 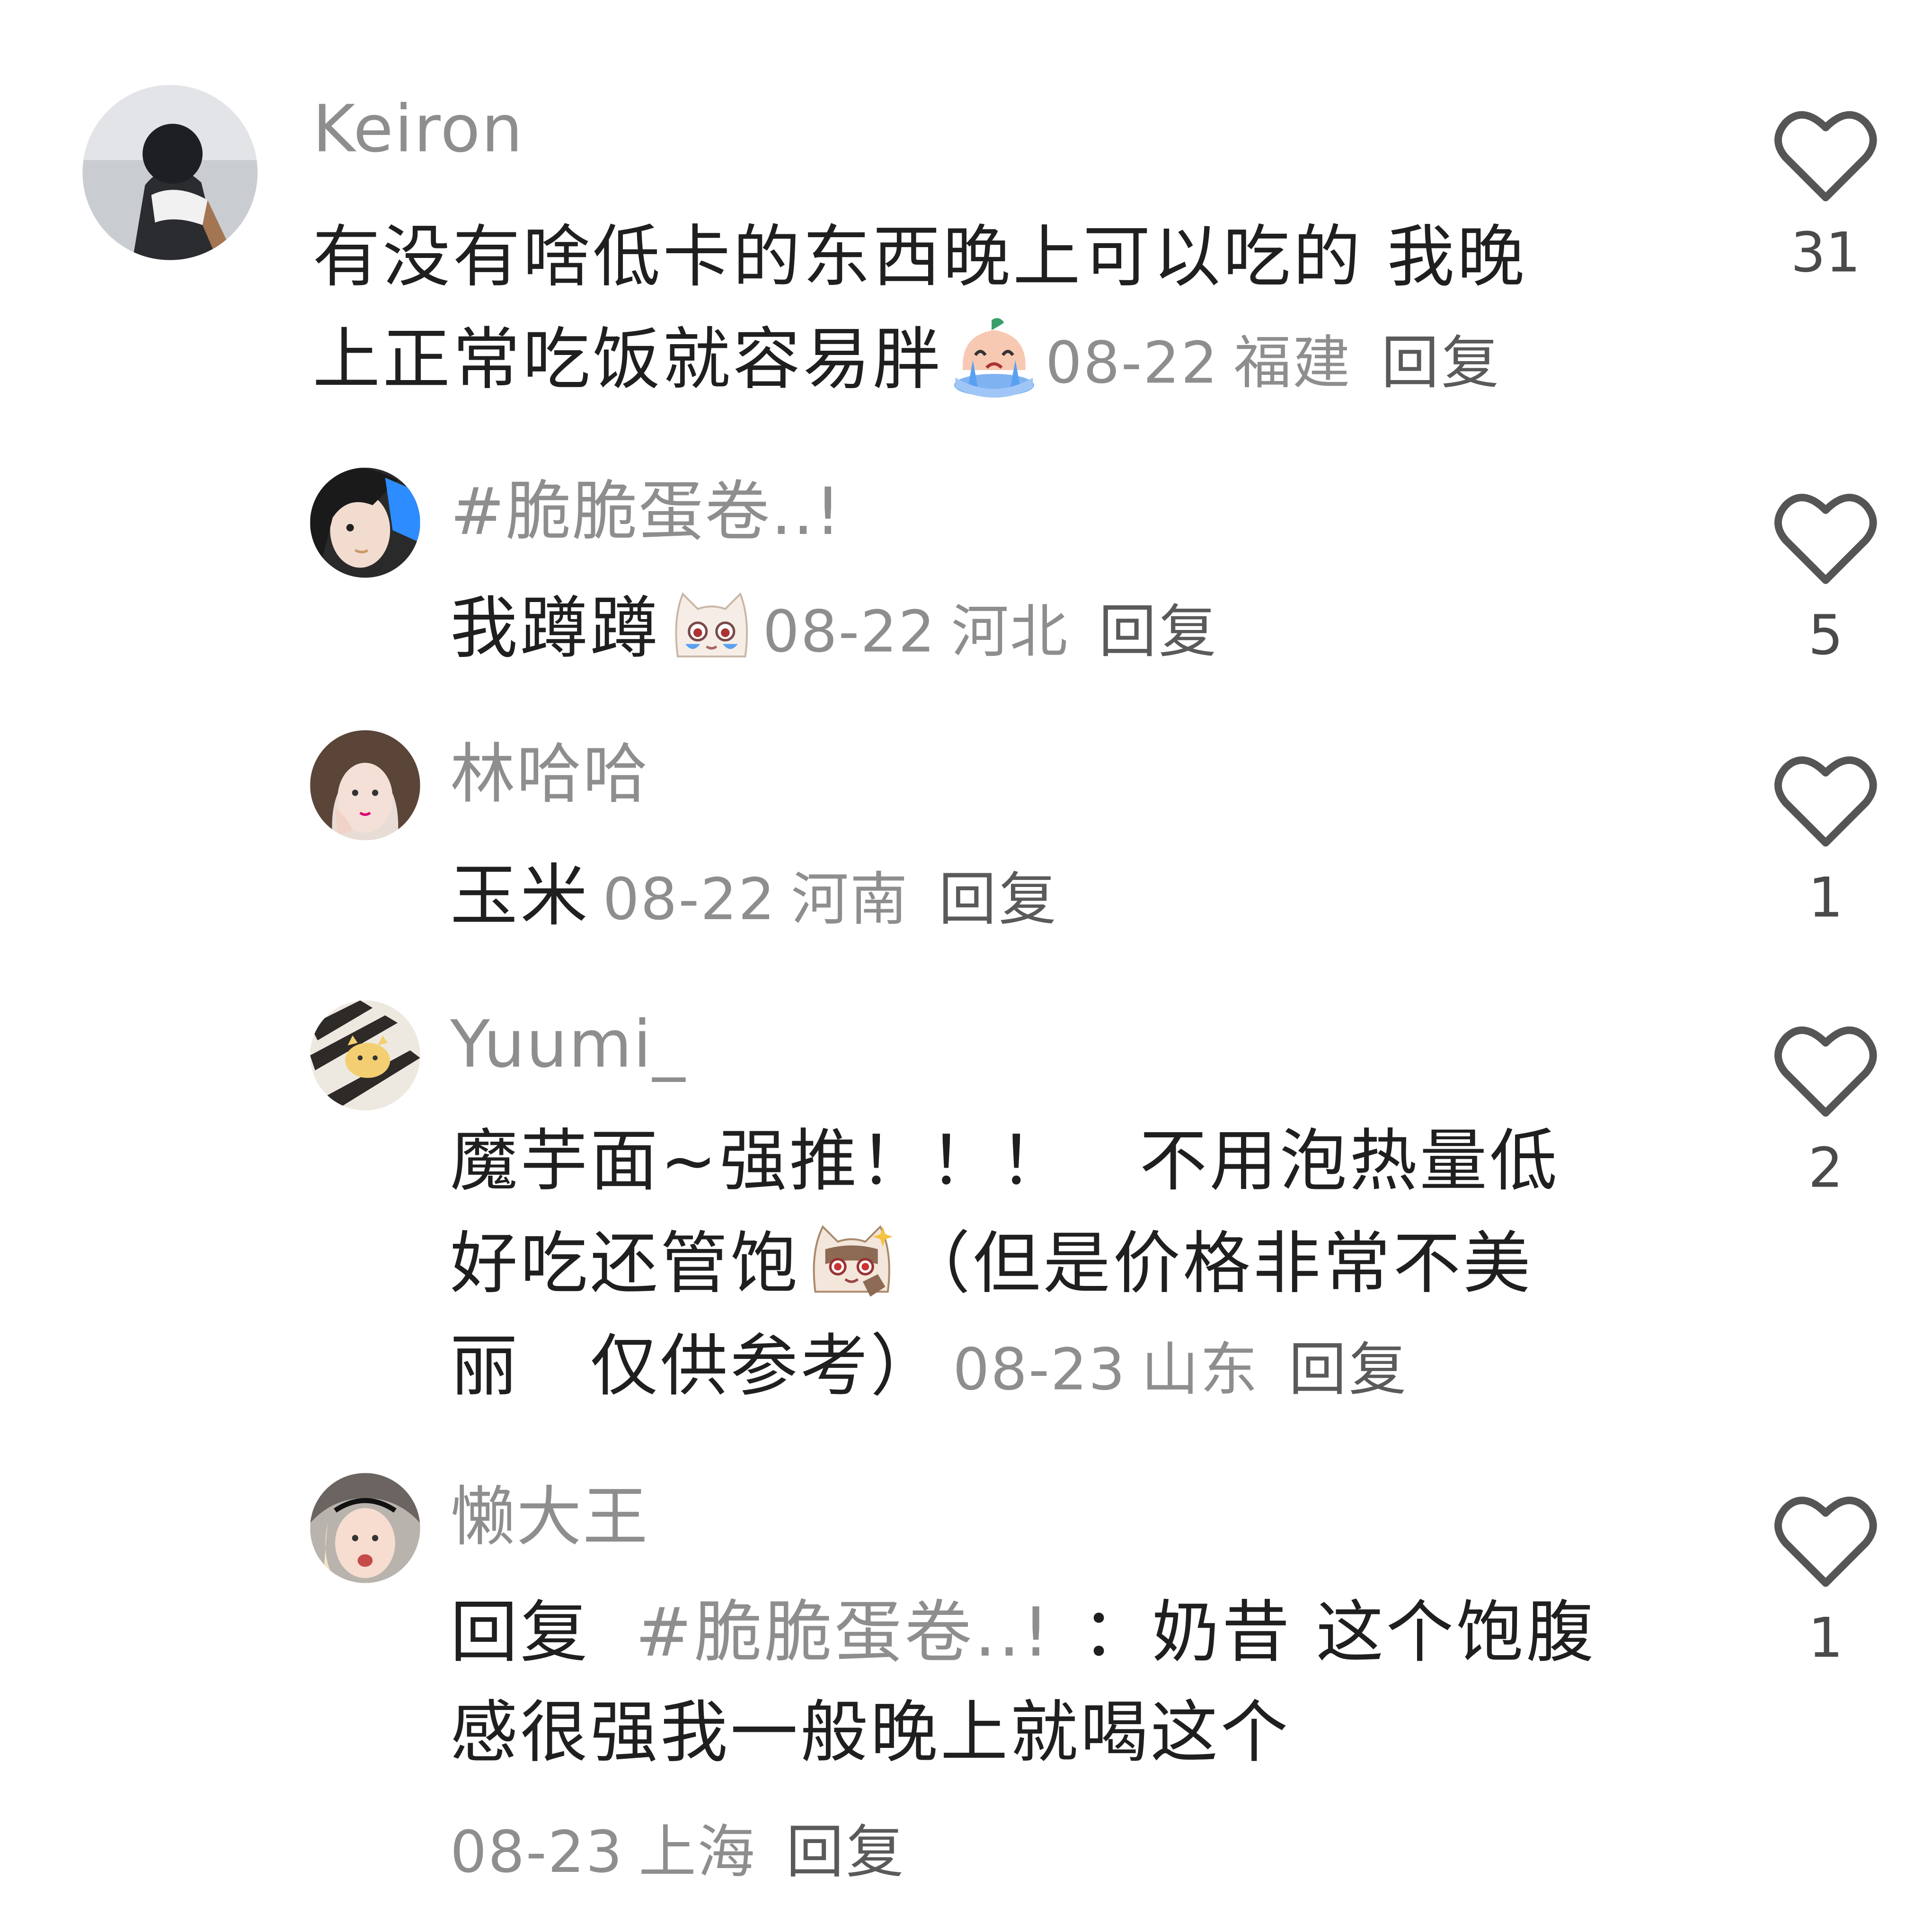 What do you see at coordinates (1010, 631) in the screenshot?
I see `comment-location: 河北` at bounding box center [1010, 631].